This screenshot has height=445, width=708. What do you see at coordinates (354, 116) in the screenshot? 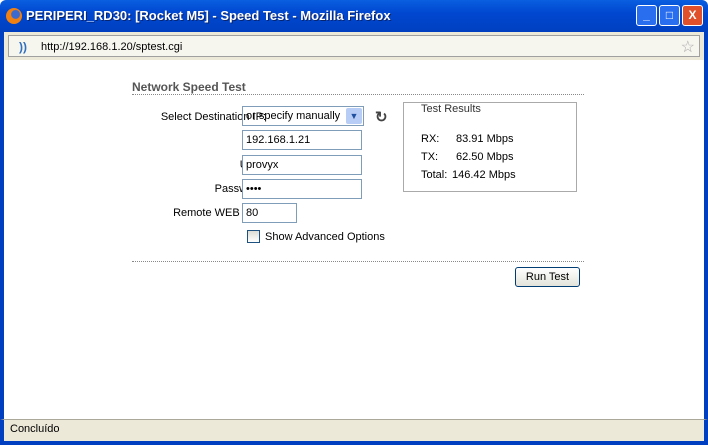
I see `chevron-down-icon: ▼` at bounding box center [354, 116].